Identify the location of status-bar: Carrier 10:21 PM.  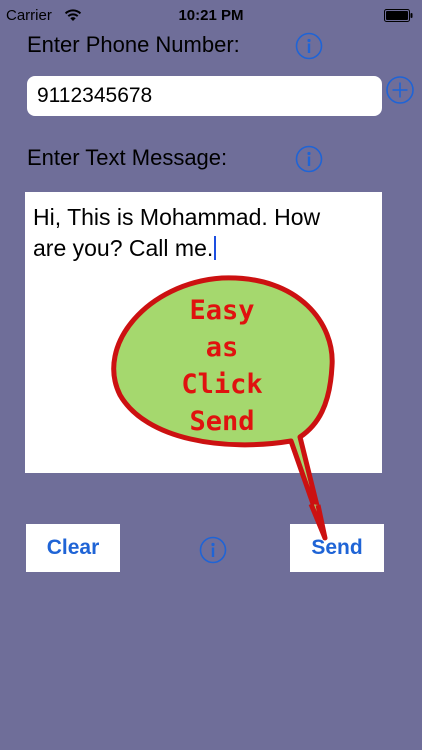
(211, 15).